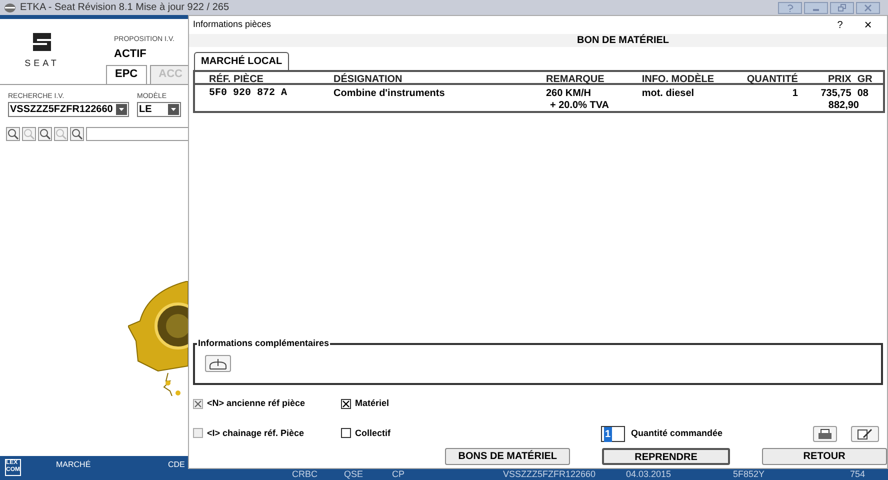  Describe the element at coordinates (390, 92) in the screenshot. I see `table-cell-text: Combine d'instruments` at that location.